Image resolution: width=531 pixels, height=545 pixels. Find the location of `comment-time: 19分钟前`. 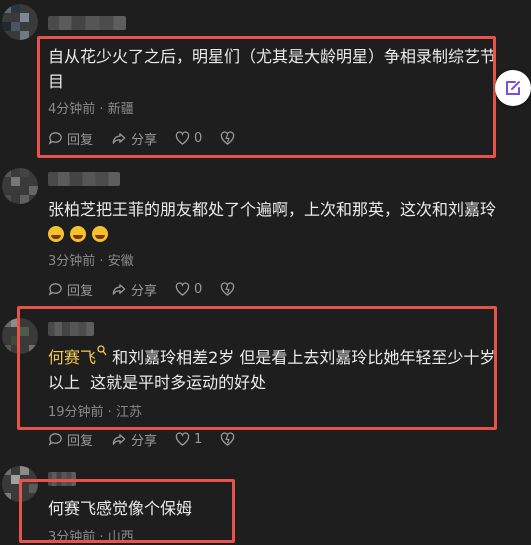

comment-time: 19分钟前 is located at coordinates (76, 412).